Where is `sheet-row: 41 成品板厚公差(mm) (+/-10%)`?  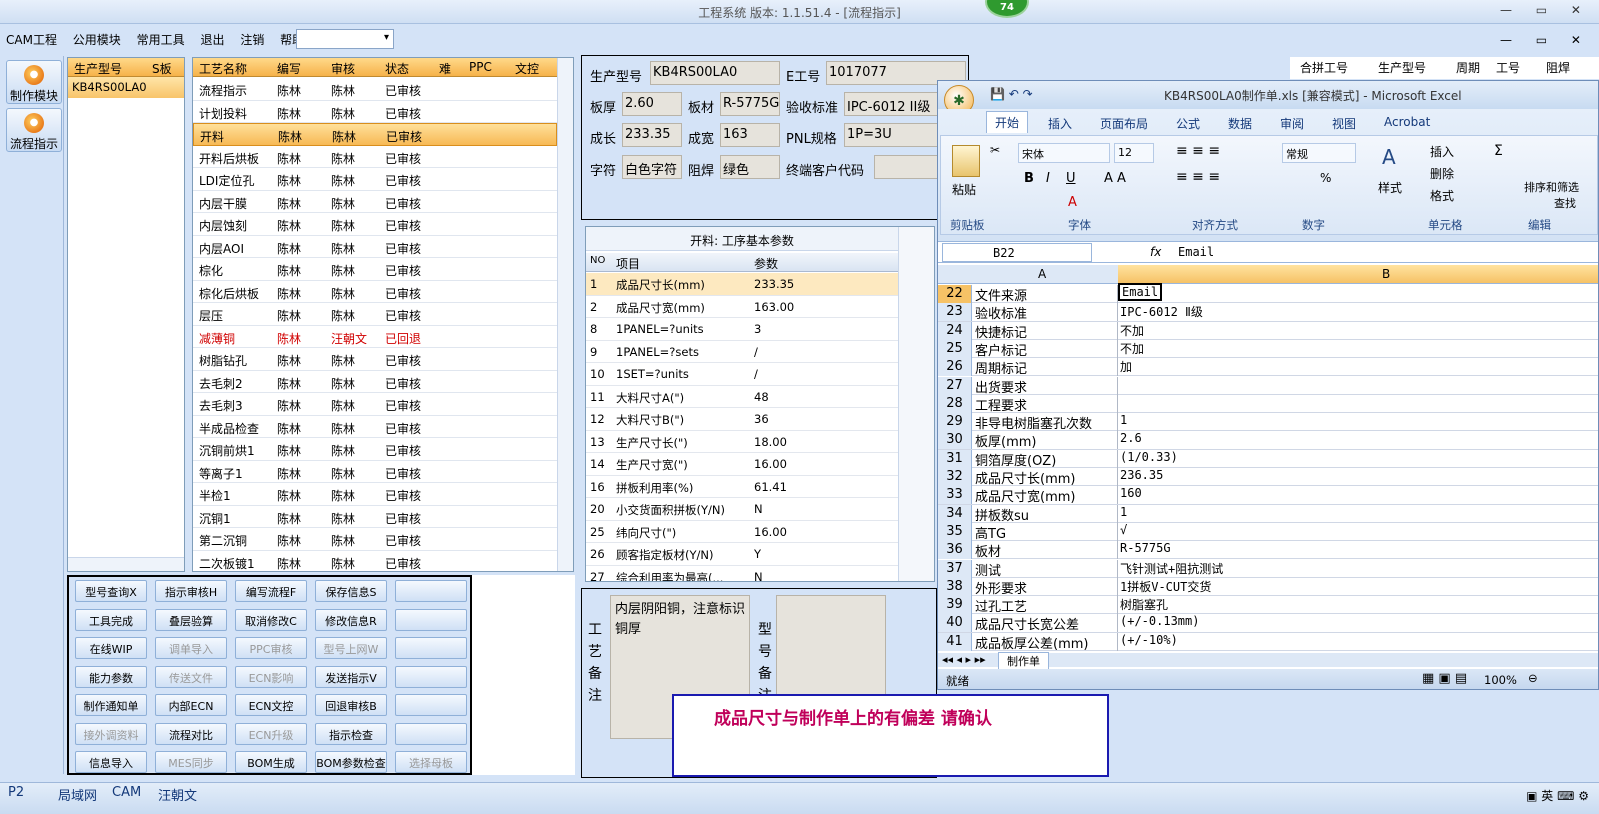
sheet-row: 41 成品板厚公差(mm) (+/-10%) is located at coordinates (1268, 642).